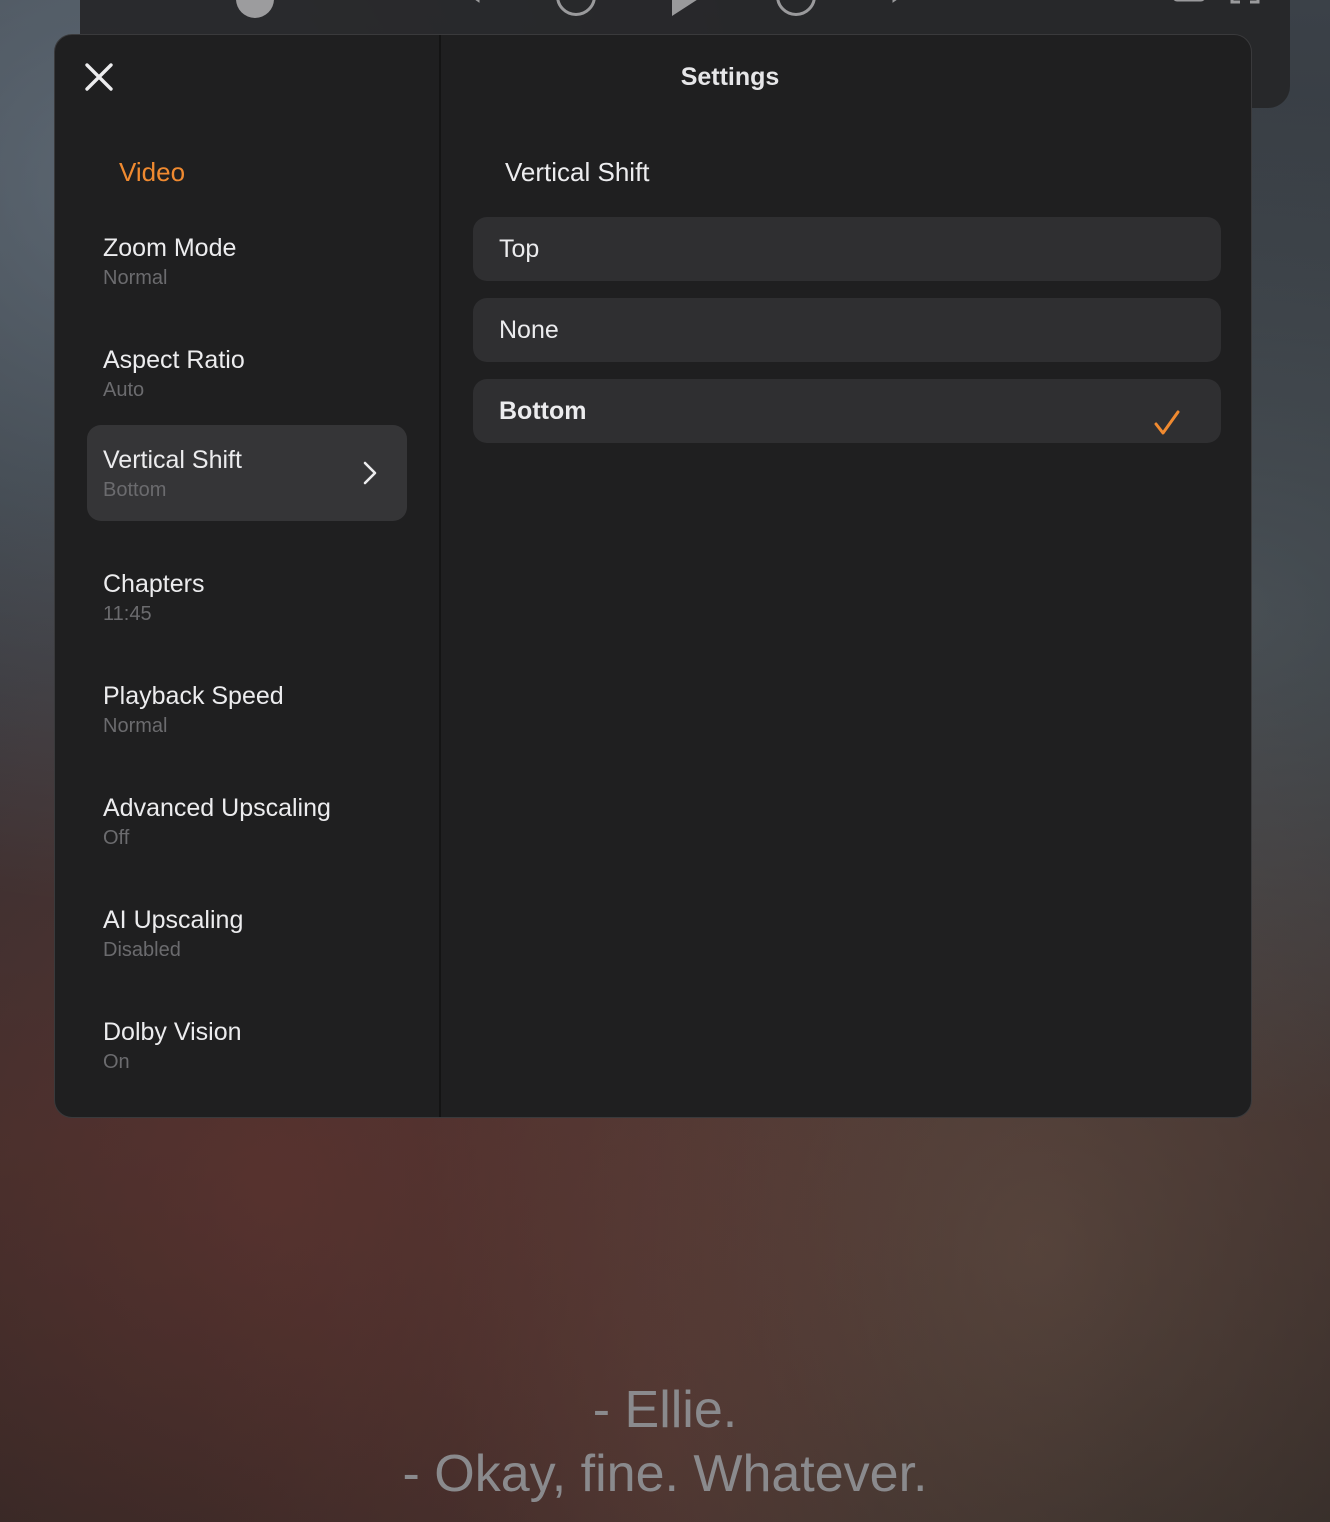 Image resolution: width=1330 pixels, height=1522 pixels. Describe the element at coordinates (665, 1474) in the screenshot. I see `subtitle-line-2: - Okay, fine. Whatever.` at that location.